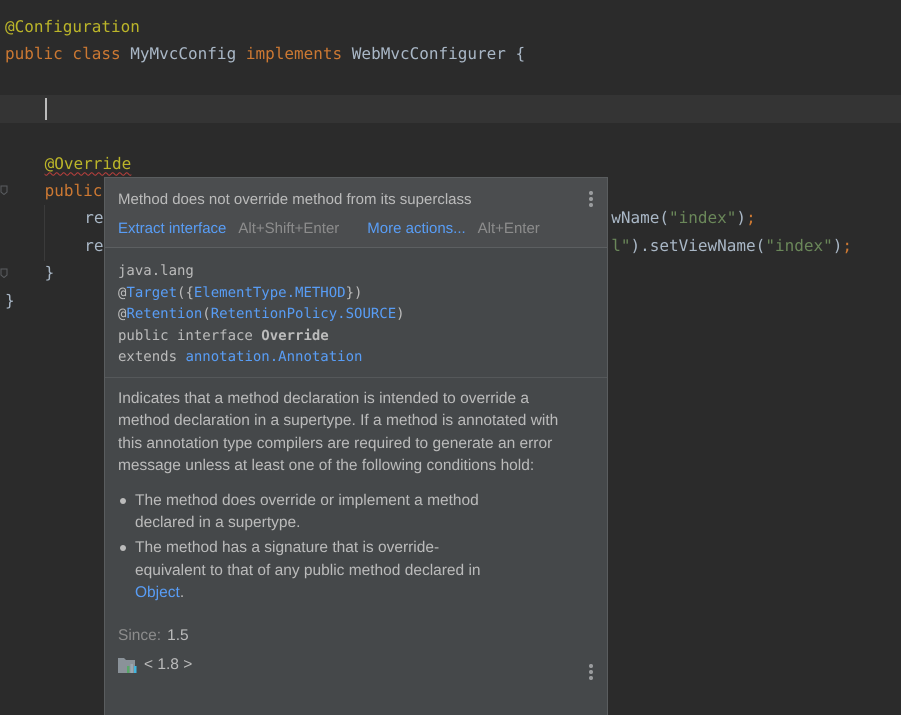 The height and width of the screenshot is (715, 901). What do you see at coordinates (683, 218) in the screenshot?
I see `code-line: wName("index");` at bounding box center [683, 218].